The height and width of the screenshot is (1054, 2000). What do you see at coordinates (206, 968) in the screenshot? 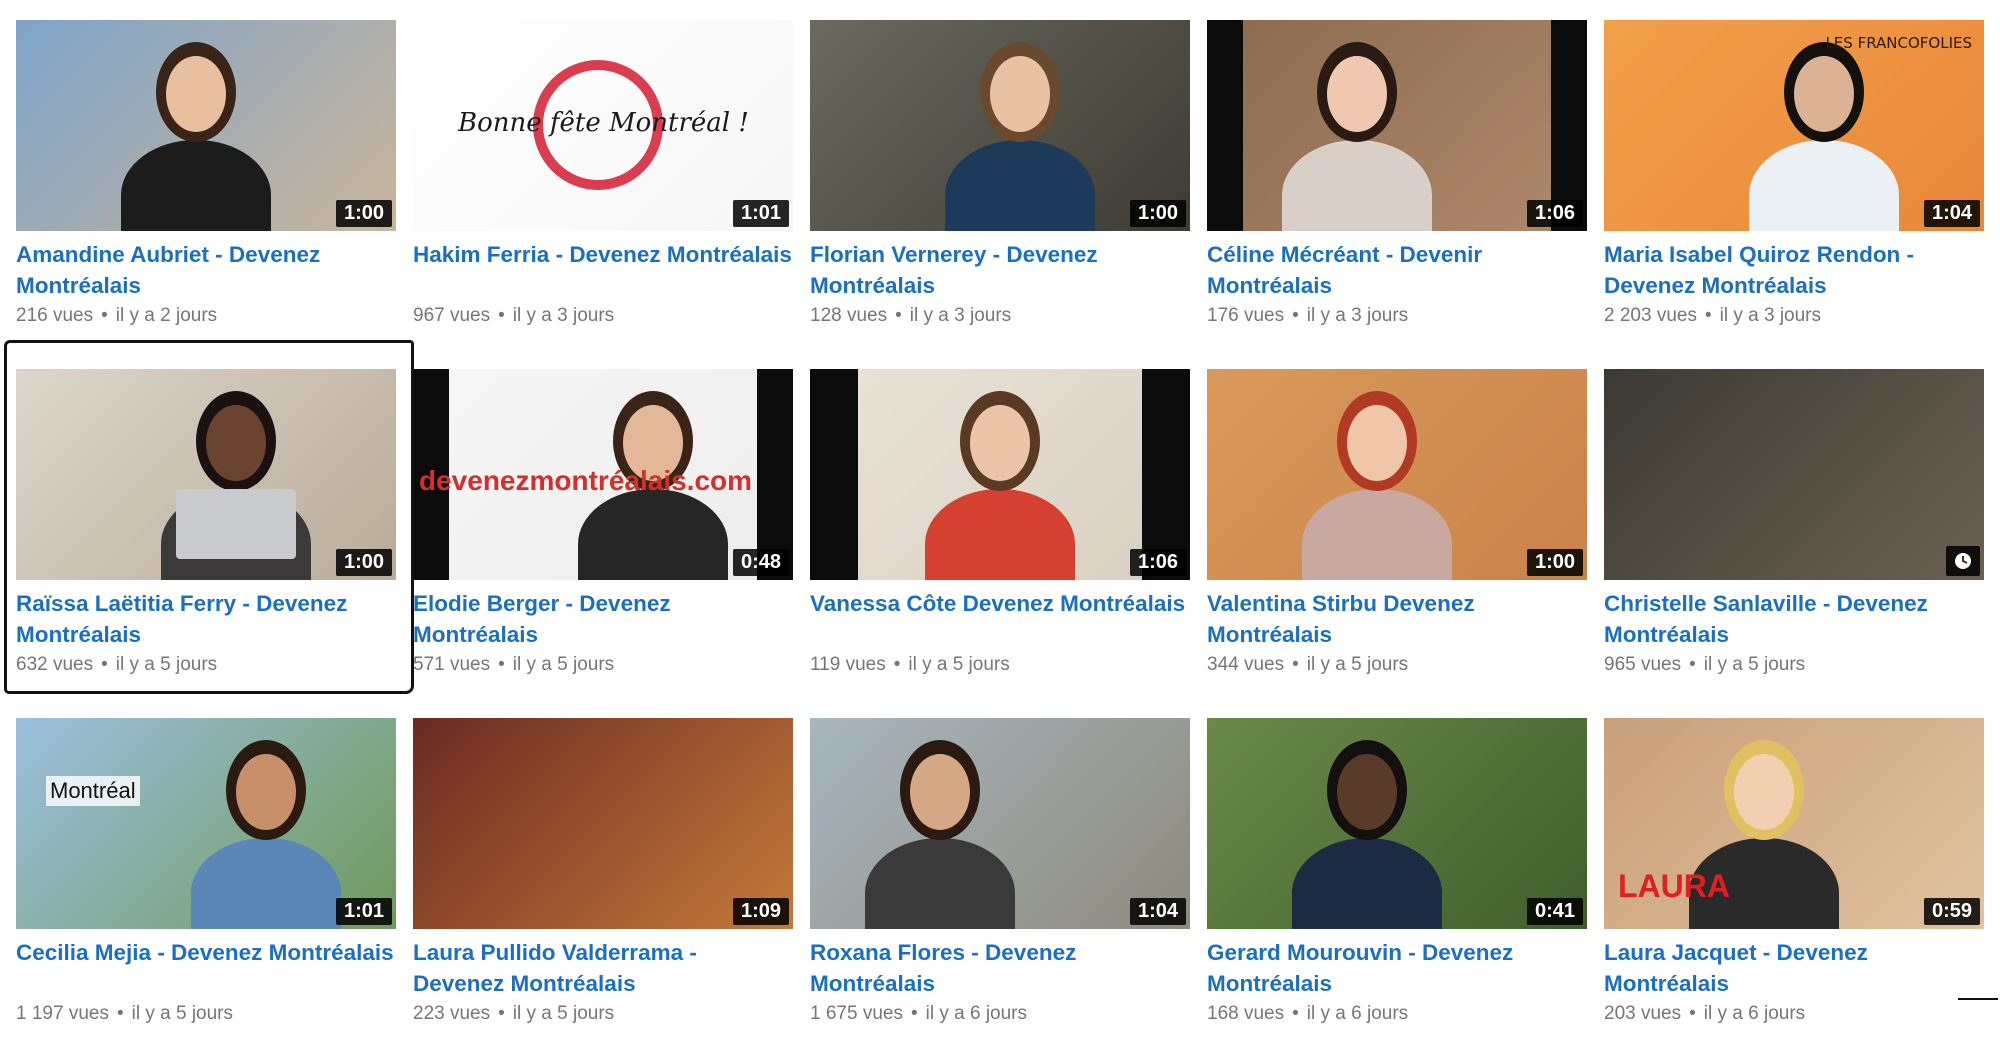
I see `video-title-link: Cecilia Mejia - Devenez Montréalais` at bounding box center [206, 968].